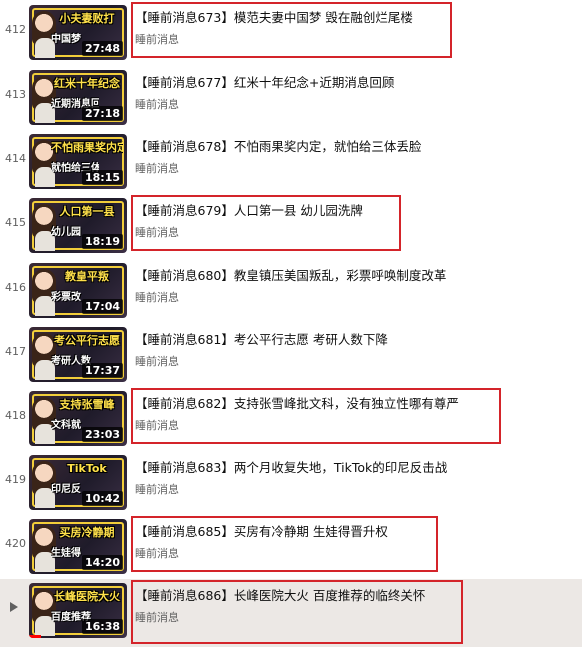  Describe the element at coordinates (15, 222) in the screenshot. I see `playlist-index: 415` at that location.